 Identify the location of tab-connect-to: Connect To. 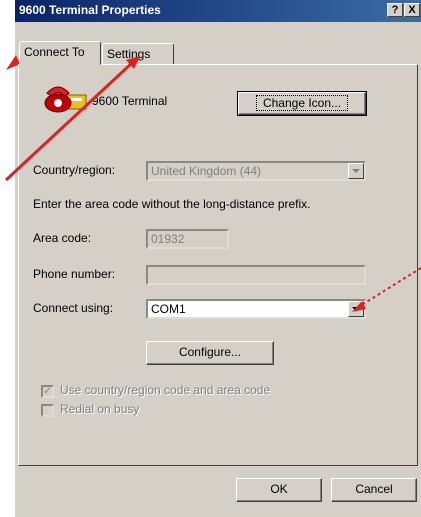
(60, 53).